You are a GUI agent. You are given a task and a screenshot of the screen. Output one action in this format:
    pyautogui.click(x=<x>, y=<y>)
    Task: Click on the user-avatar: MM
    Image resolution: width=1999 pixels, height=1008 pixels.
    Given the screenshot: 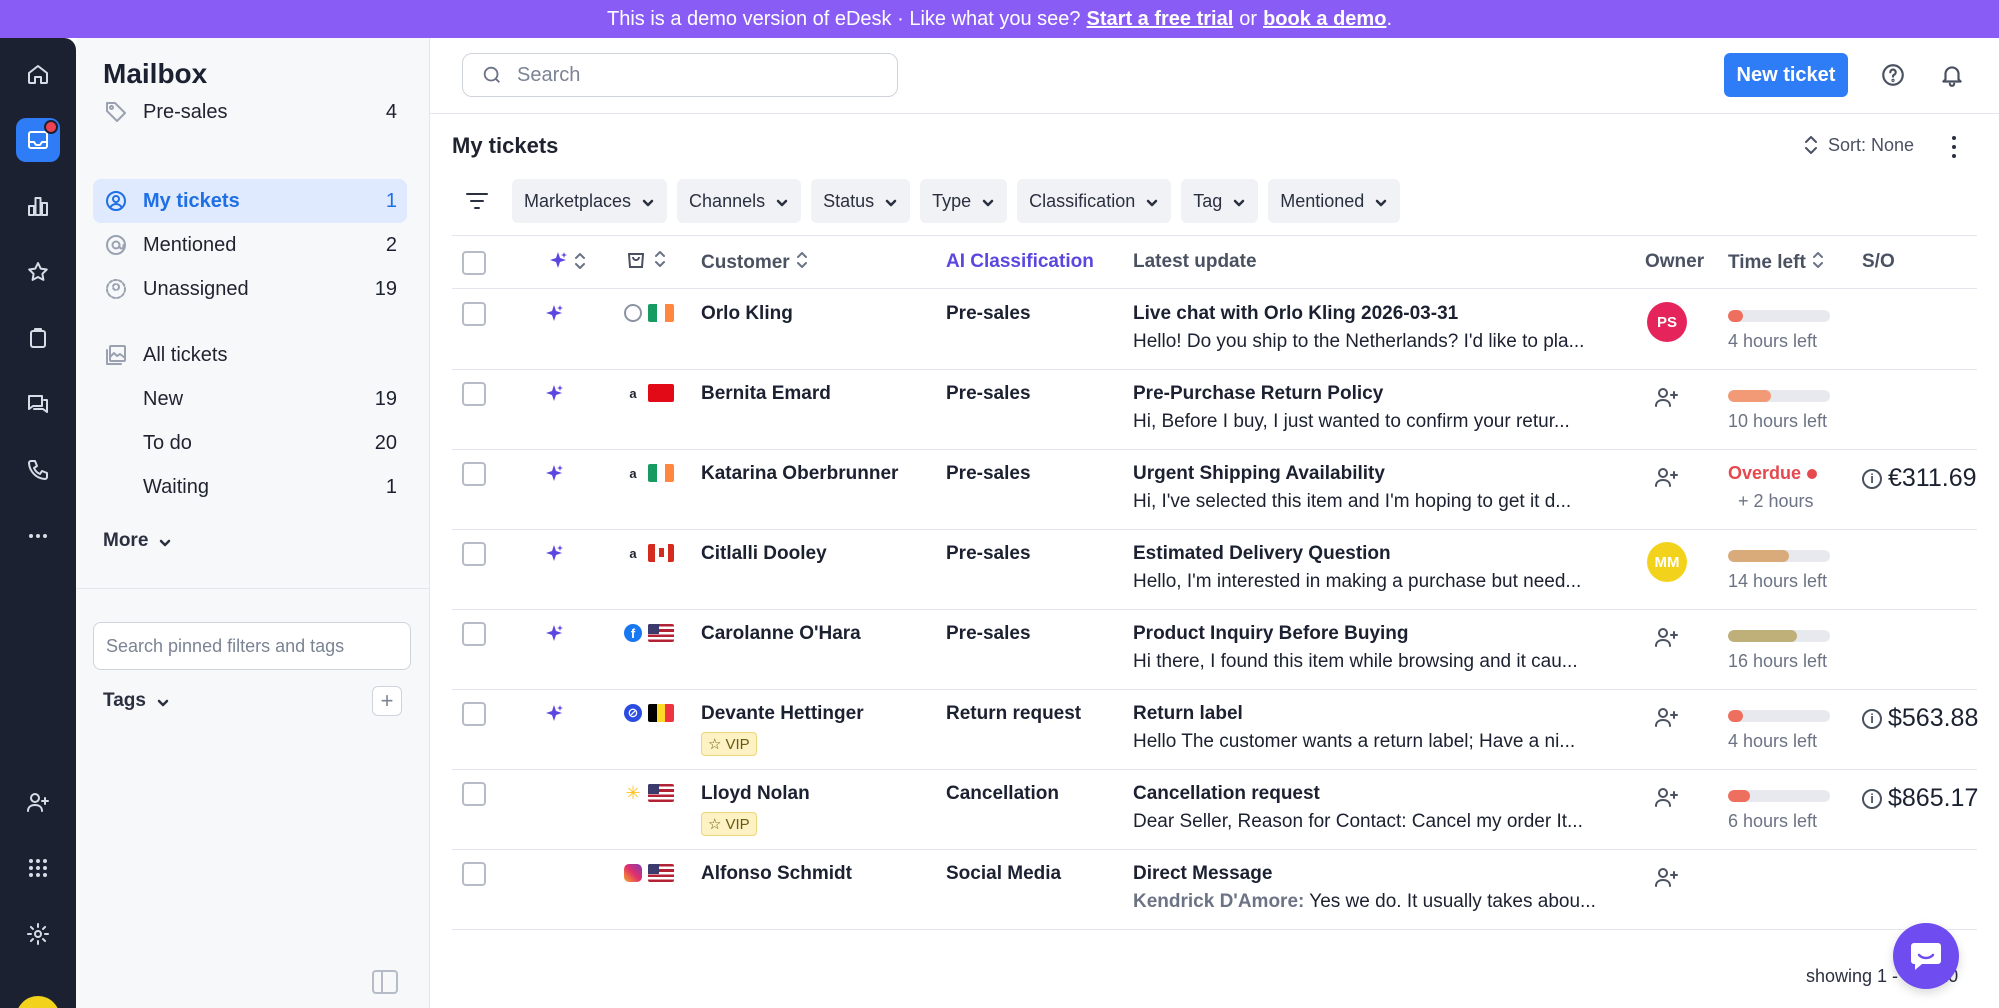 What is the action you would take?
    pyautogui.click(x=38, y=1002)
    